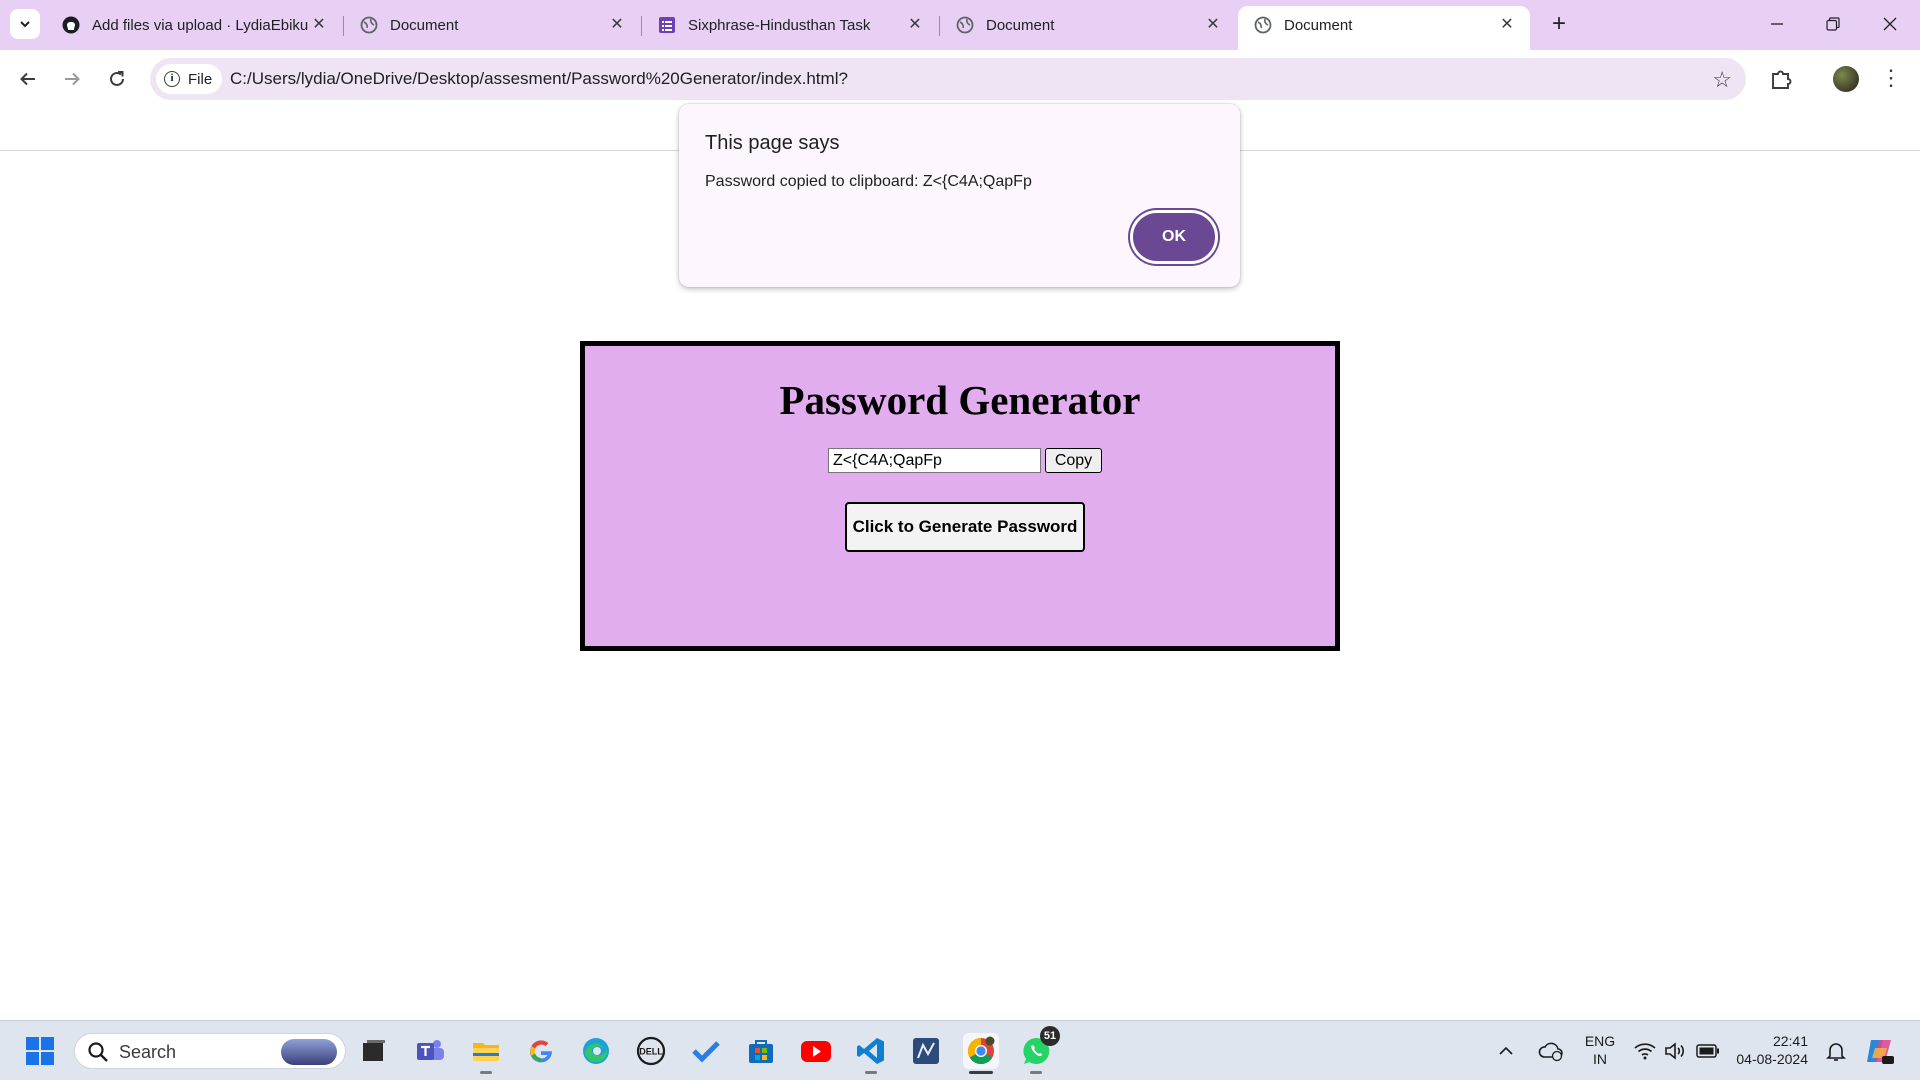  Describe the element at coordinates (98, 1052) in the screenshot. I see `search-icon` at that location.